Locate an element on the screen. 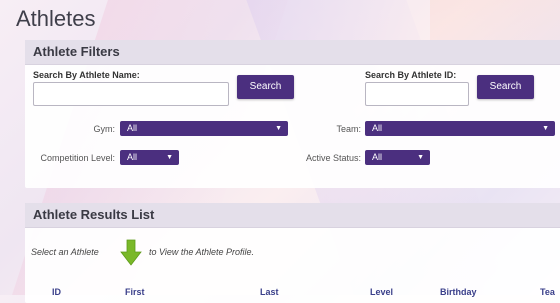  search-name-button: Search is located at coordinates (265, 87).